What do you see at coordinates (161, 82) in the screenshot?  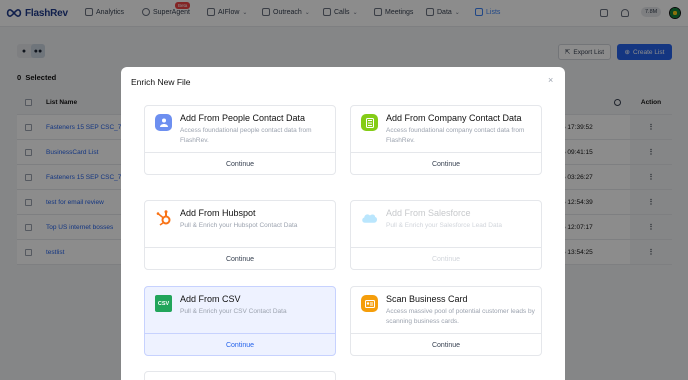 I see `modal-title: Enrich New File` at bounding box center [161, 82].